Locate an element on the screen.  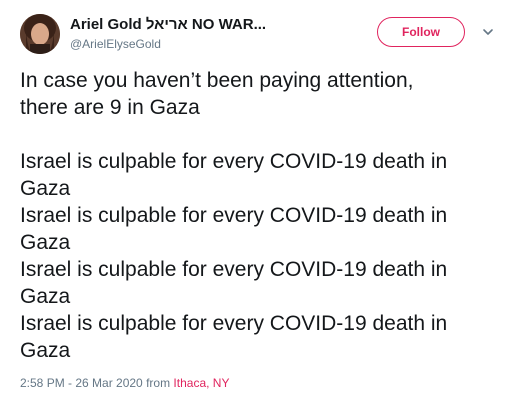
tweet-line: there are 9 in Gaza is located at coordinates (110, 107).